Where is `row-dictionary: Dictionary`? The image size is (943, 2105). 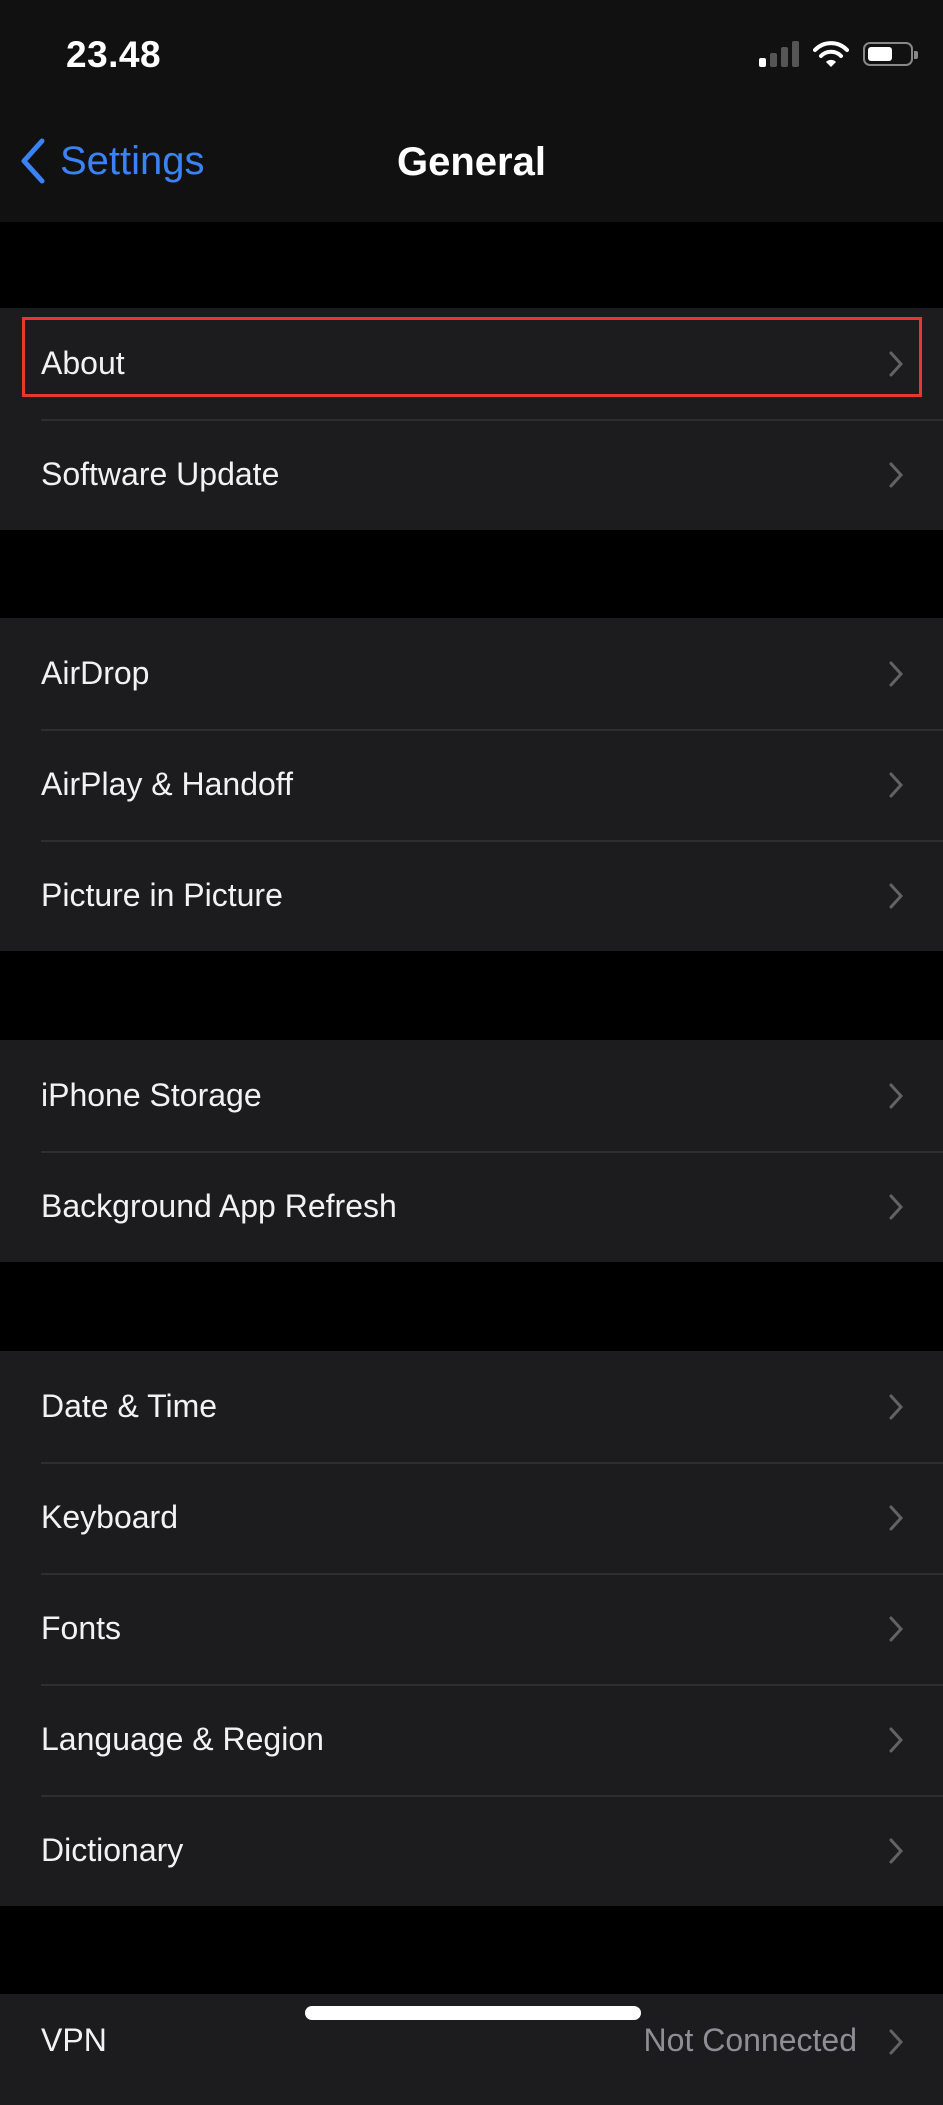 row-dictionary: Dictionary is located at coordinates (471, 1850).